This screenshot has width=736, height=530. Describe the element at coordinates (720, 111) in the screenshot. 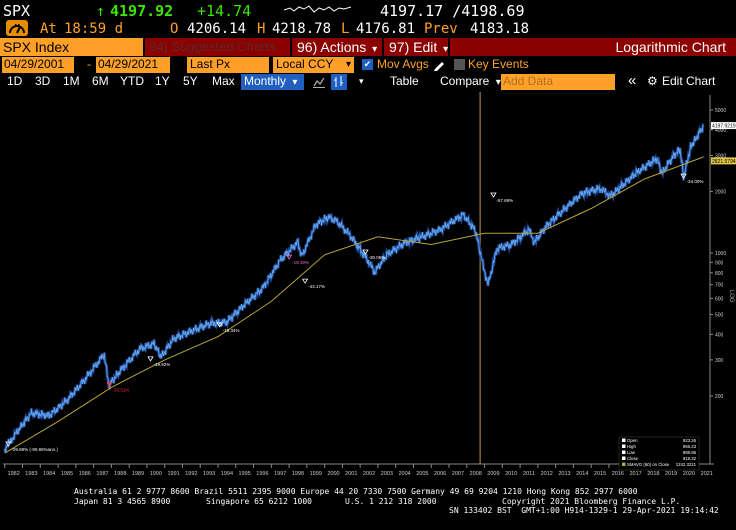

I see `y-tick-label: 5000` at that location.